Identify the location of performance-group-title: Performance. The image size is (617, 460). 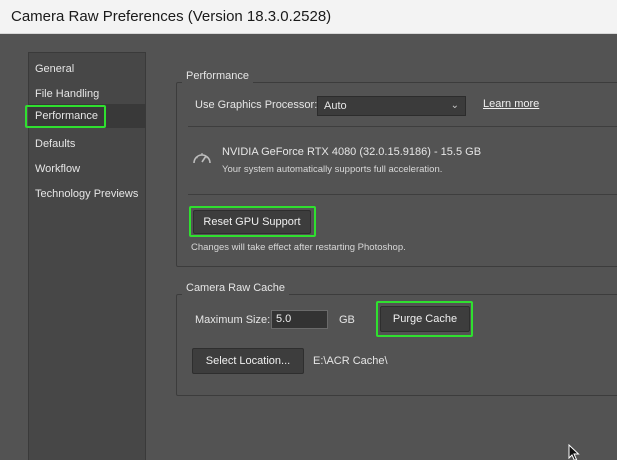
(217, 76).